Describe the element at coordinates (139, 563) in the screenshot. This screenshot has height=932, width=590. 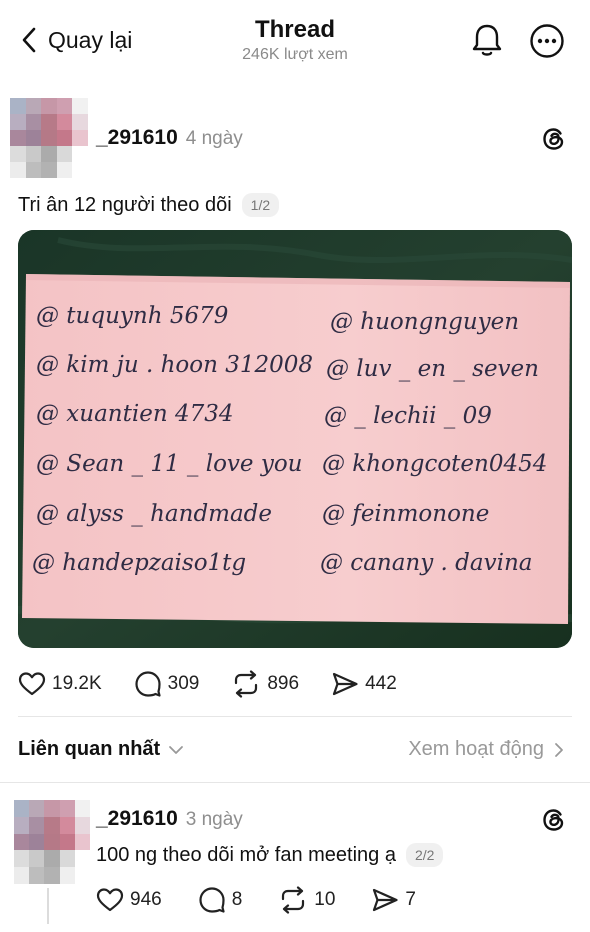
I see `handwriting-left-6: @ handepzaiso1tg` at that location.